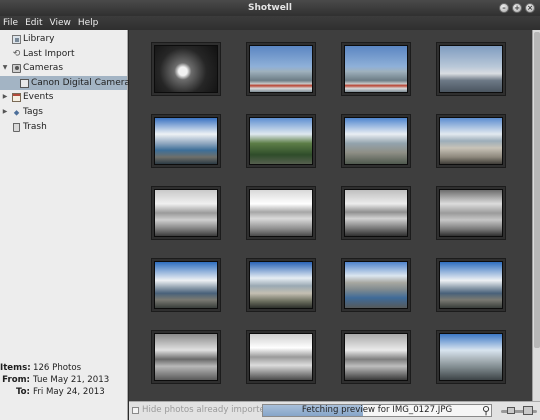  Describe the element at coordinates (15, 368) in the screenshot. I see `info-items-label: Items:` at that location.